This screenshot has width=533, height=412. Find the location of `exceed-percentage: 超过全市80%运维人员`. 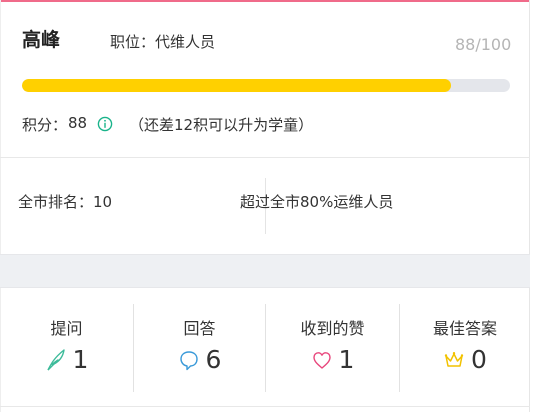

exceed-percentage: 超过全市80%运维人员 is located at coordinates (317, 202).